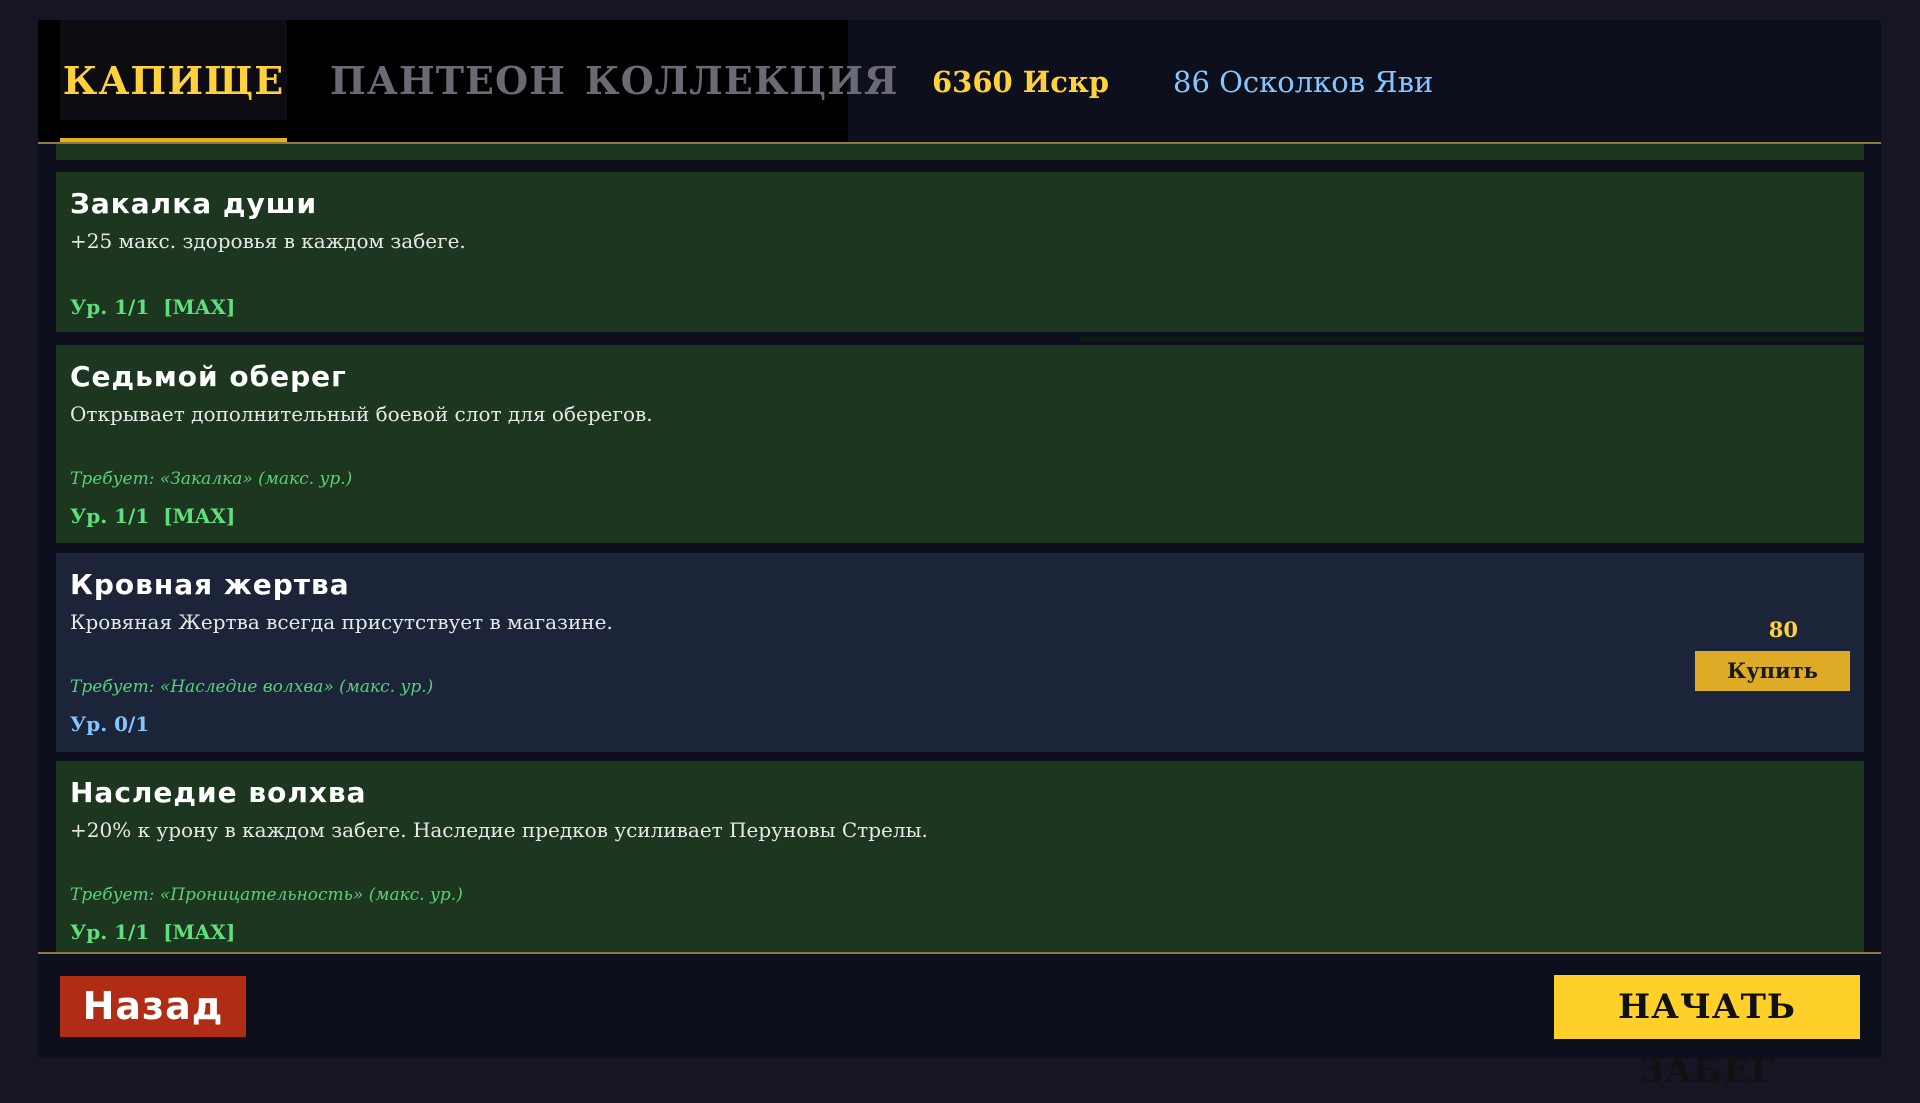  I want to click on upgrade-title: Закалка души, so click(194, 203).